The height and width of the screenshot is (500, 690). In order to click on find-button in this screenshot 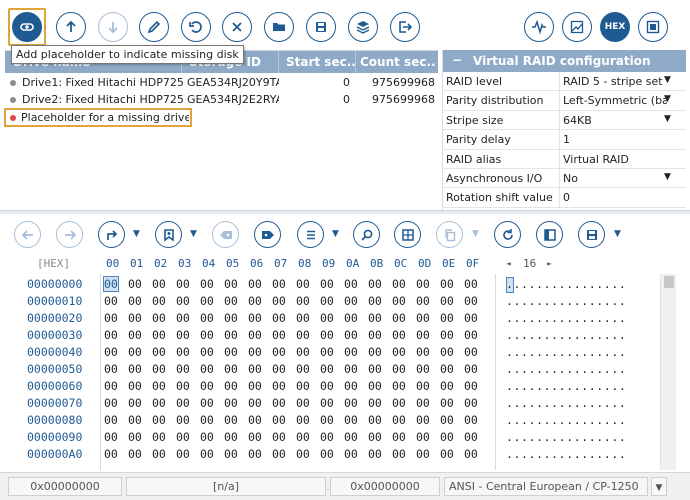, I will do `click(366, 234)`.